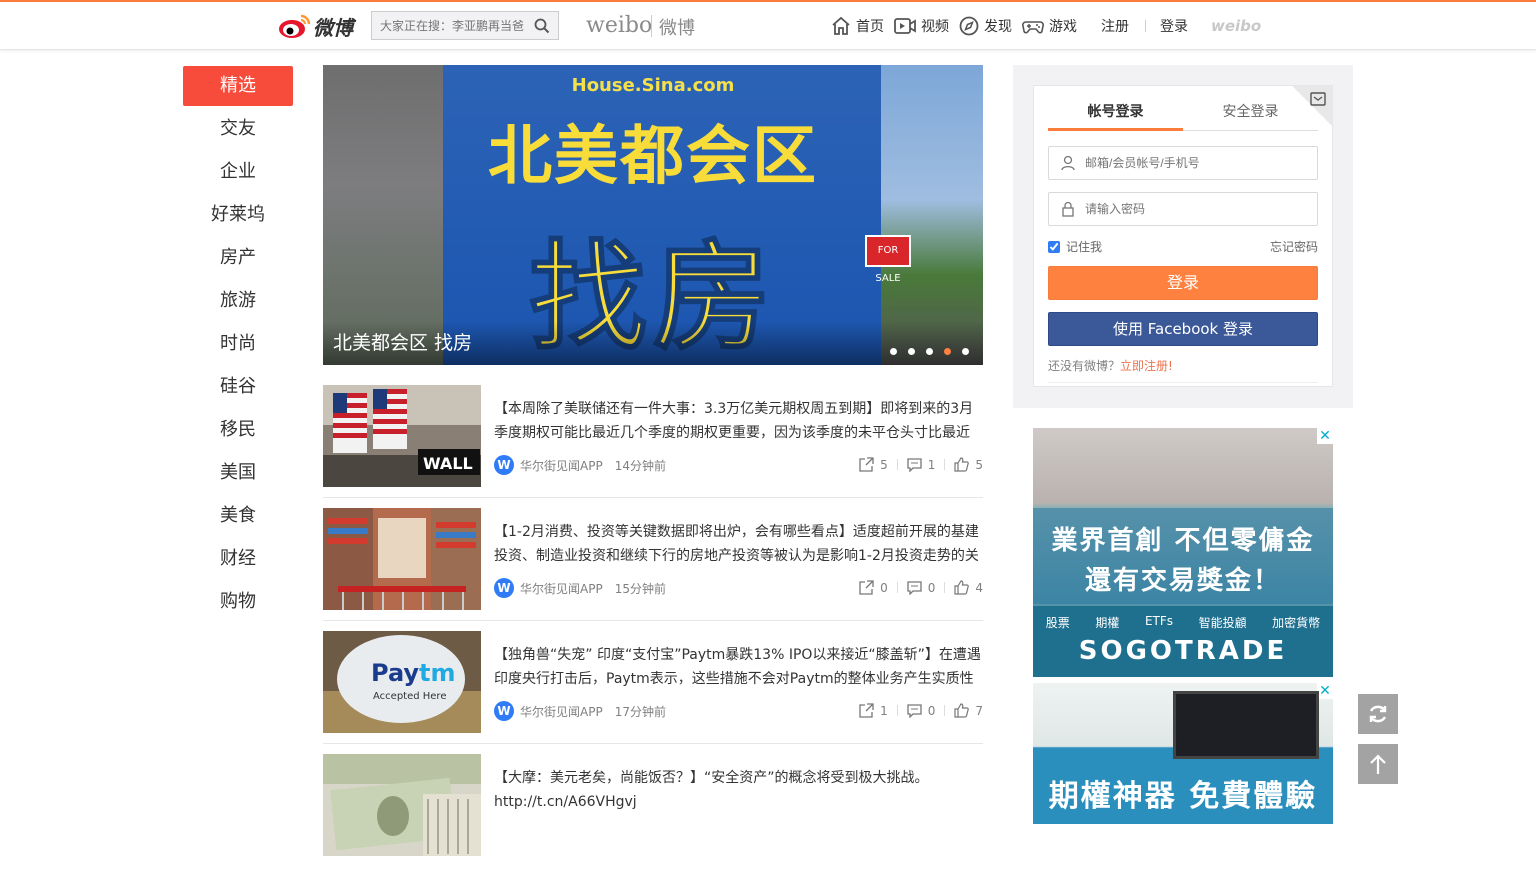 This screenshot has height=877, width=1536. What do you see at coordinates (238, 387) in the screenshot?
I see `sidebar-item-silicon-valley: 硅谷` at bounding box center [238, 387].